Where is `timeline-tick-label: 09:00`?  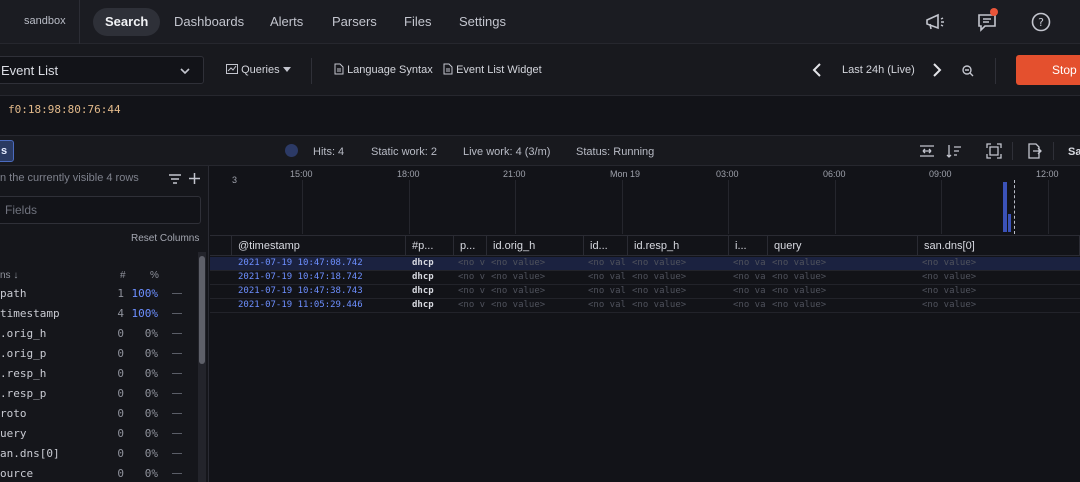
timeline-tick-label: 09:00 is located at coordinates (940, 174).